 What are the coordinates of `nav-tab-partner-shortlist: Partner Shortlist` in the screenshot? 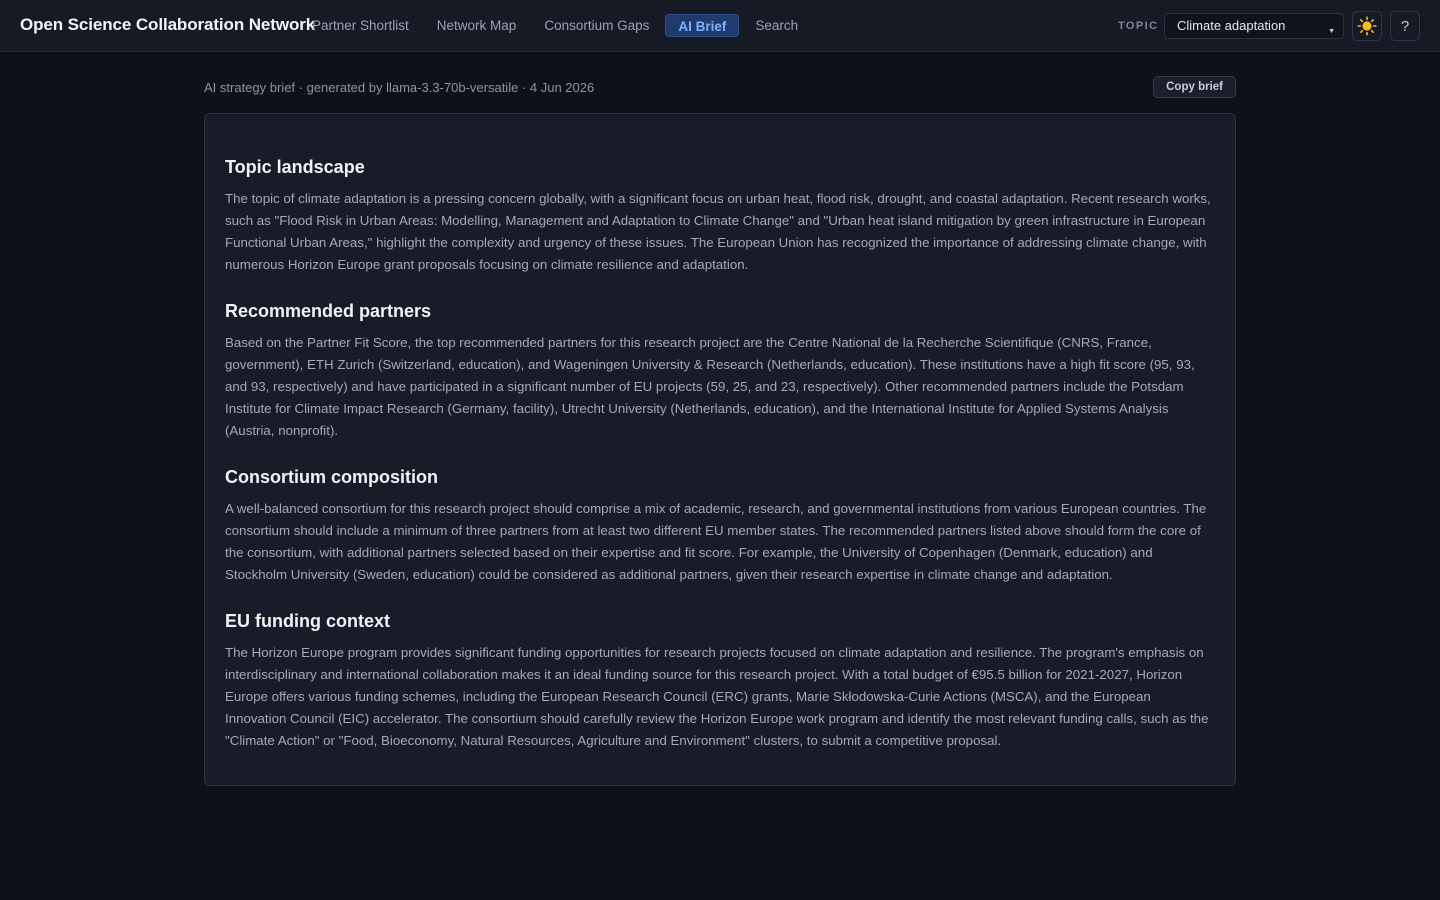 It's located at (360, 25).